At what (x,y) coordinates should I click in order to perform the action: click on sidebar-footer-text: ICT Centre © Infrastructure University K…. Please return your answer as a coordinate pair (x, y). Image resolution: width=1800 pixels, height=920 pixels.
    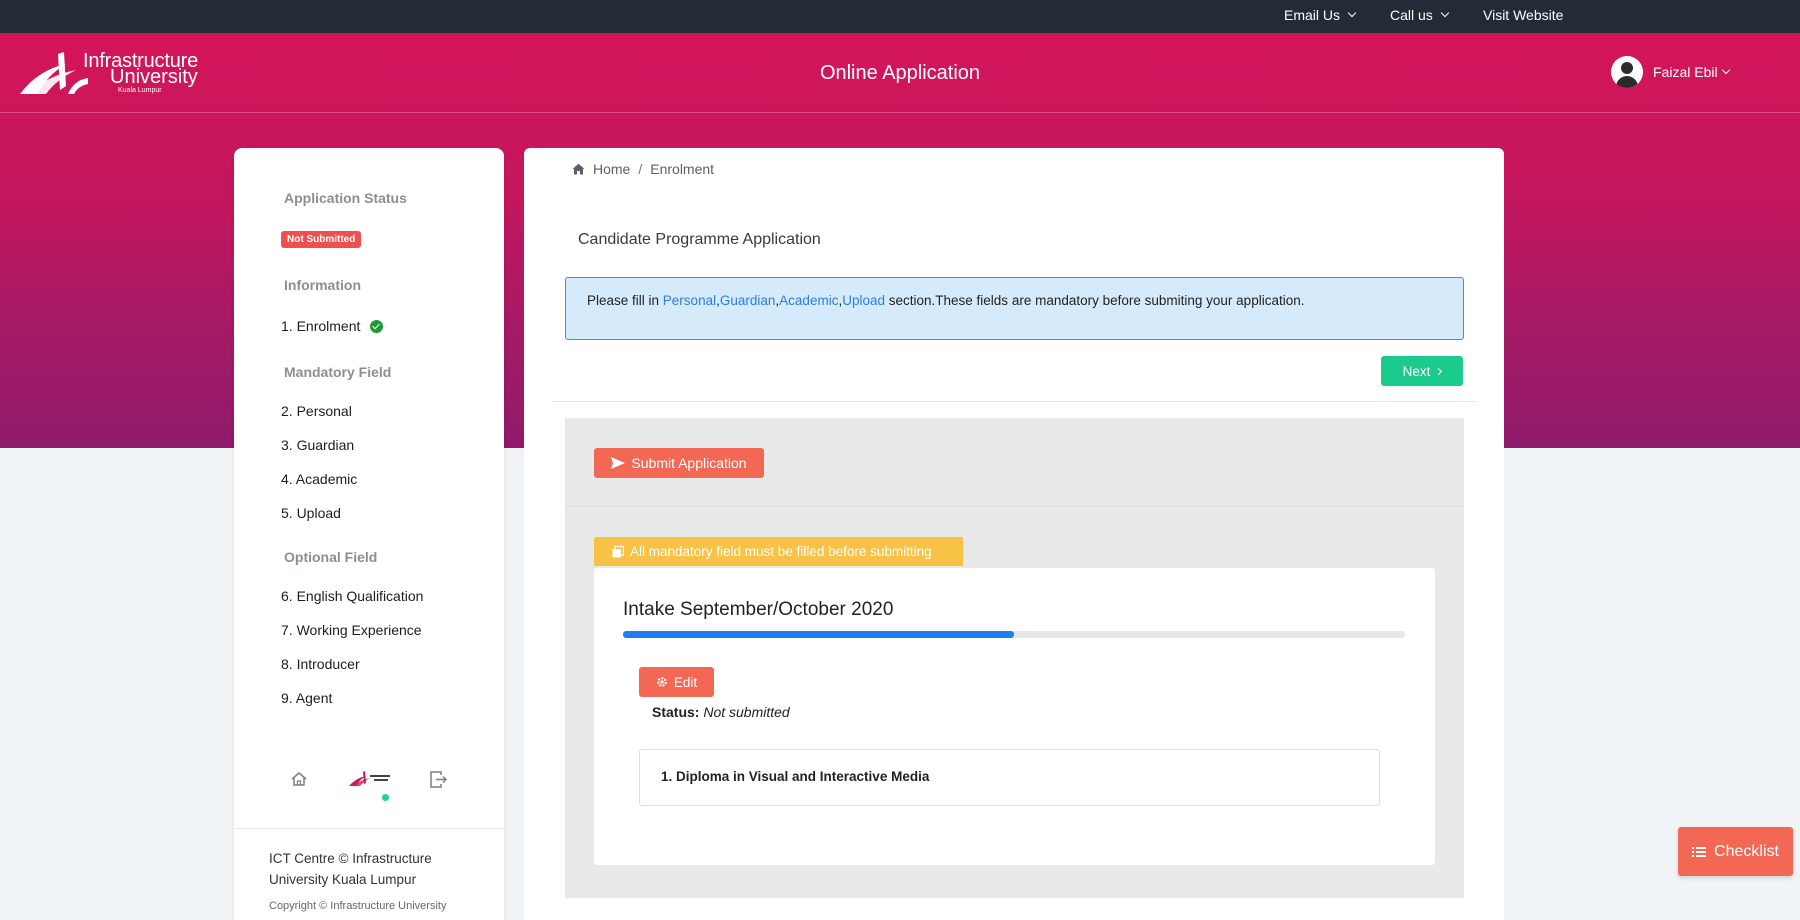
    Looking at the image, I should click on (350, 869).